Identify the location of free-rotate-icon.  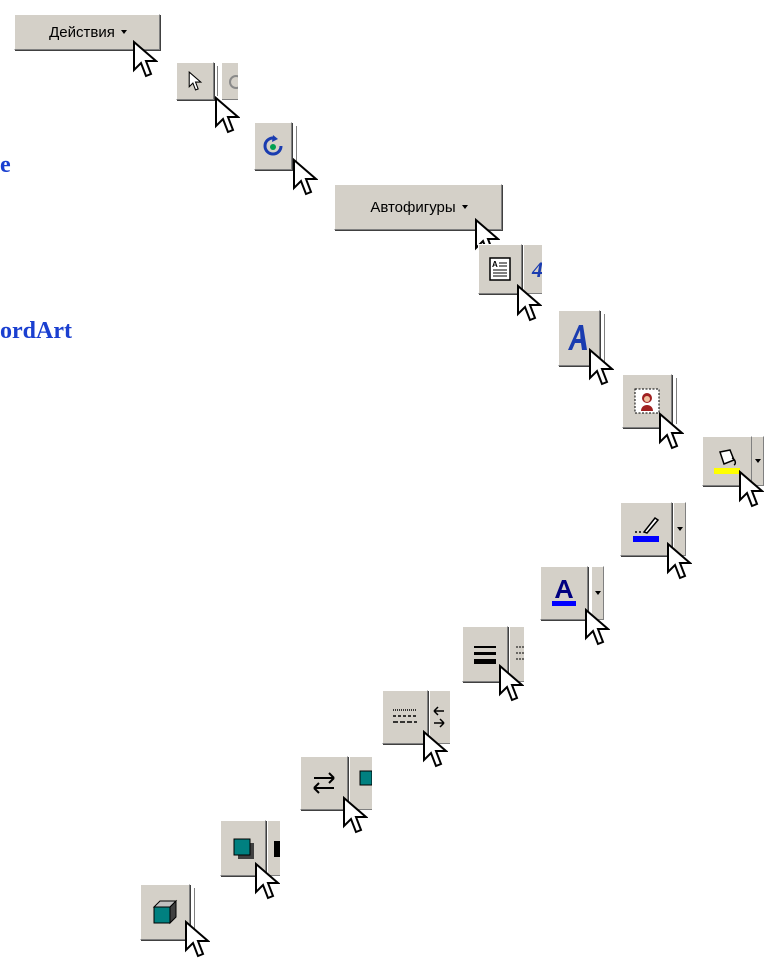
(273, 145).